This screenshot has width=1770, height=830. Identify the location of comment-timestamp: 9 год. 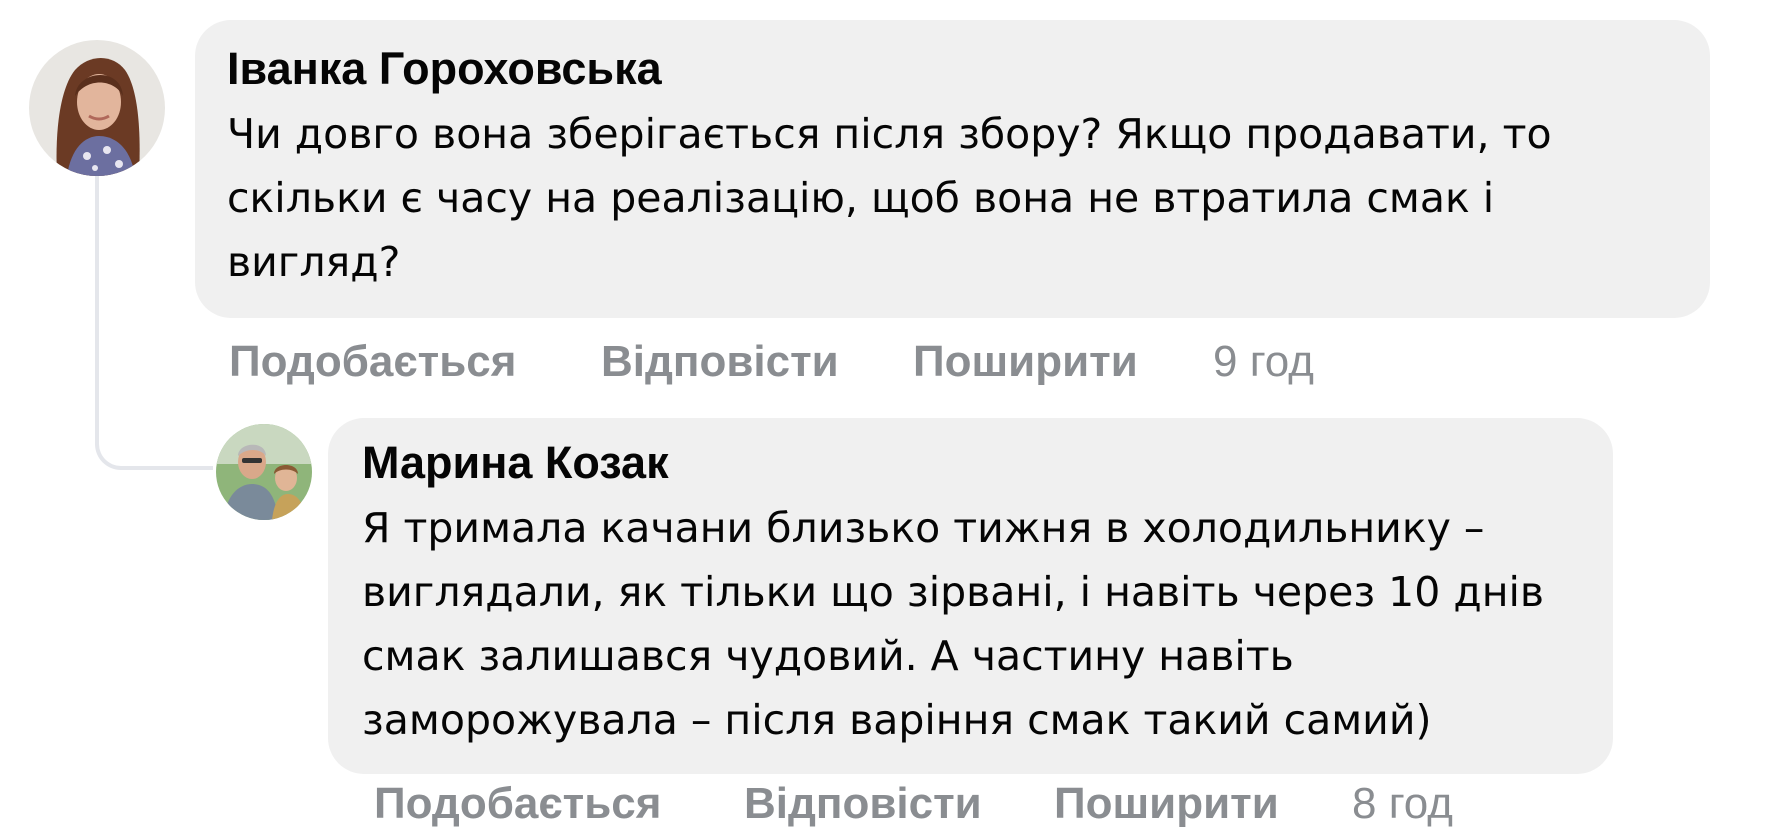
(1263, 362).